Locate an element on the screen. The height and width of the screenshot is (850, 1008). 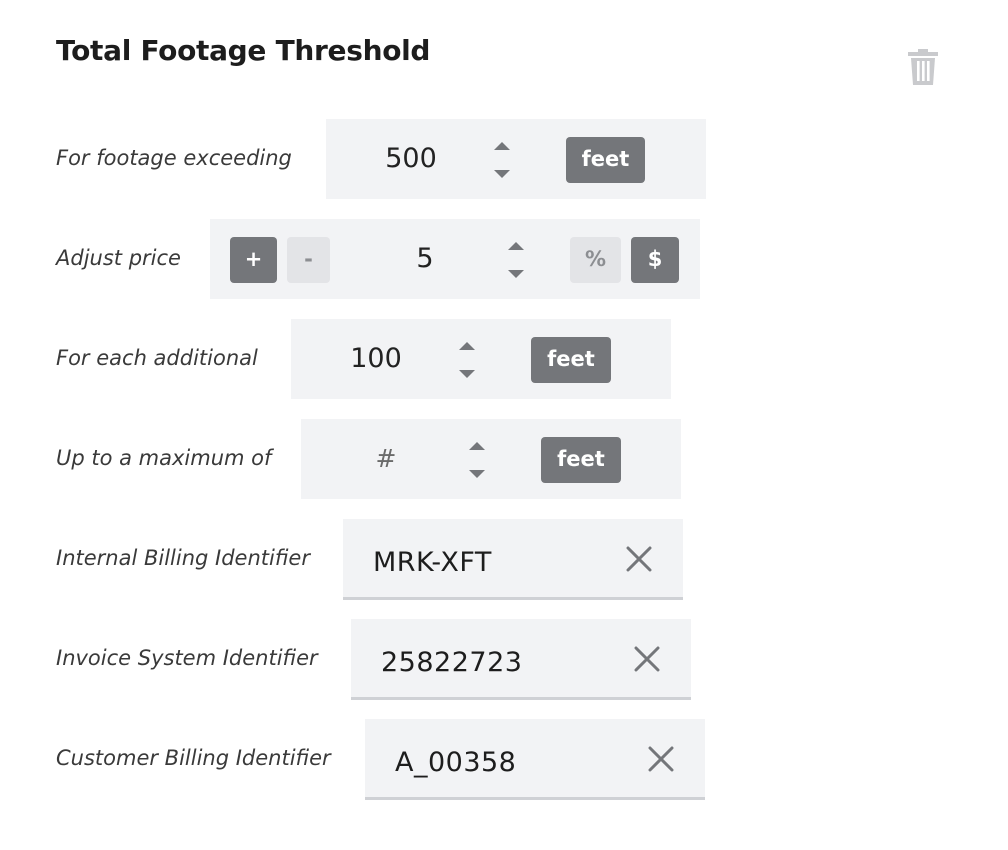
dollar-unit-button: $ is located at coordinates (655, 260).